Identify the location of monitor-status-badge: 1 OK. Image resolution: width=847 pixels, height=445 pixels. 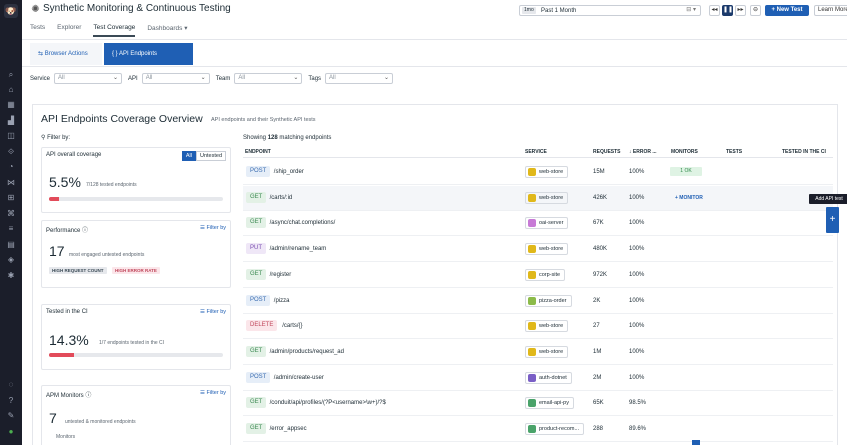
(686, 171).